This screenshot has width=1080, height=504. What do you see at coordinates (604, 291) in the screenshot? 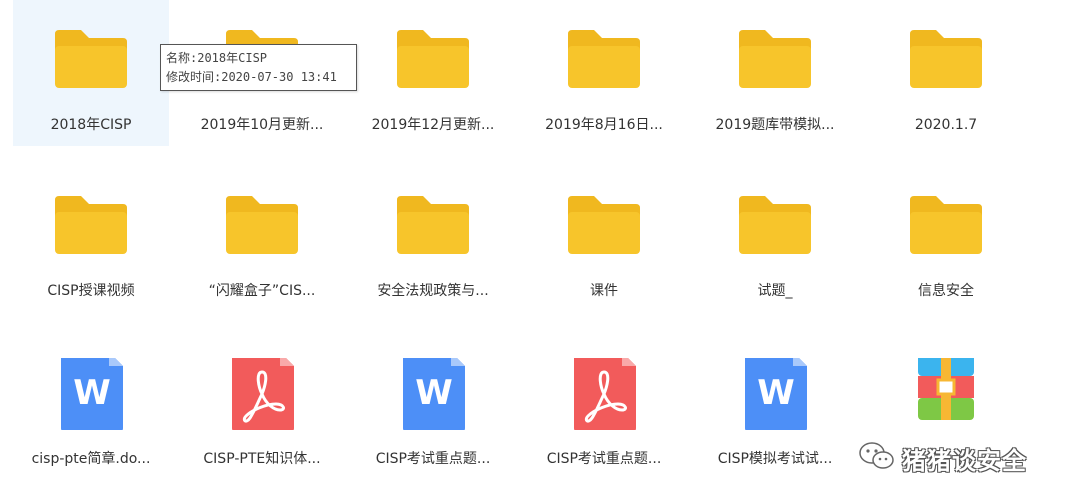
I see `file-label: 课件` at bounding box center [604, 291].